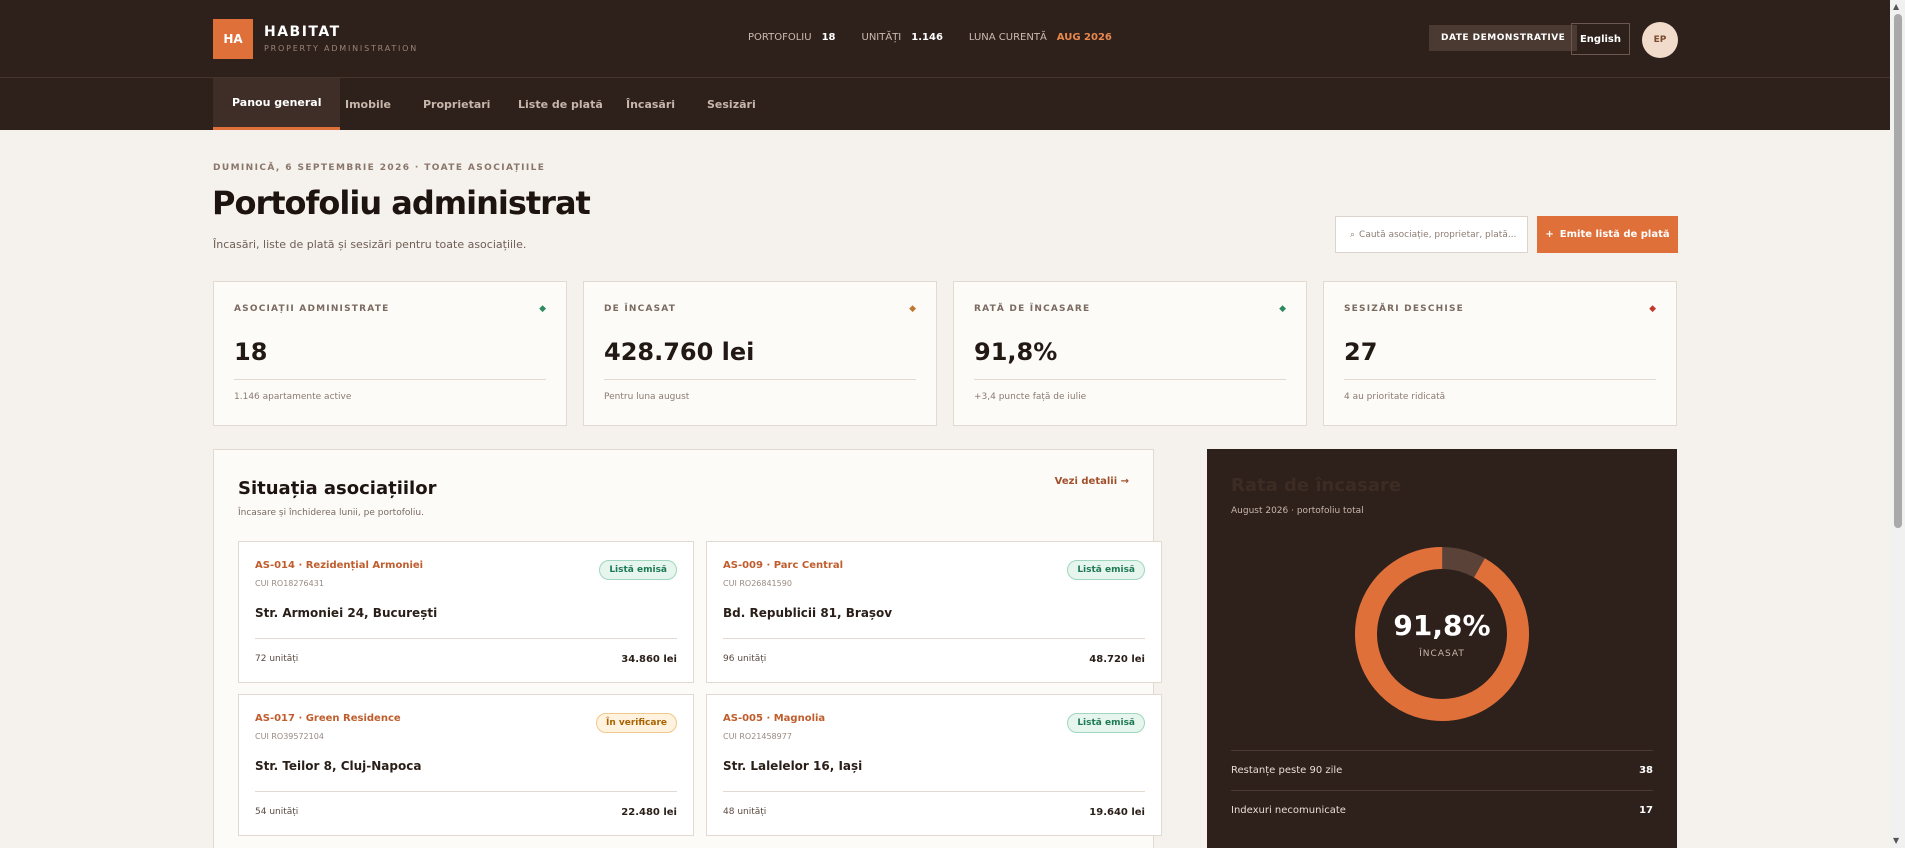 The image size is (1905, 848). What do you see at coordinates (1084, 37) in the screenshot?
I see `stat-value: AUG 2026` at bounding box center [1084, 37].